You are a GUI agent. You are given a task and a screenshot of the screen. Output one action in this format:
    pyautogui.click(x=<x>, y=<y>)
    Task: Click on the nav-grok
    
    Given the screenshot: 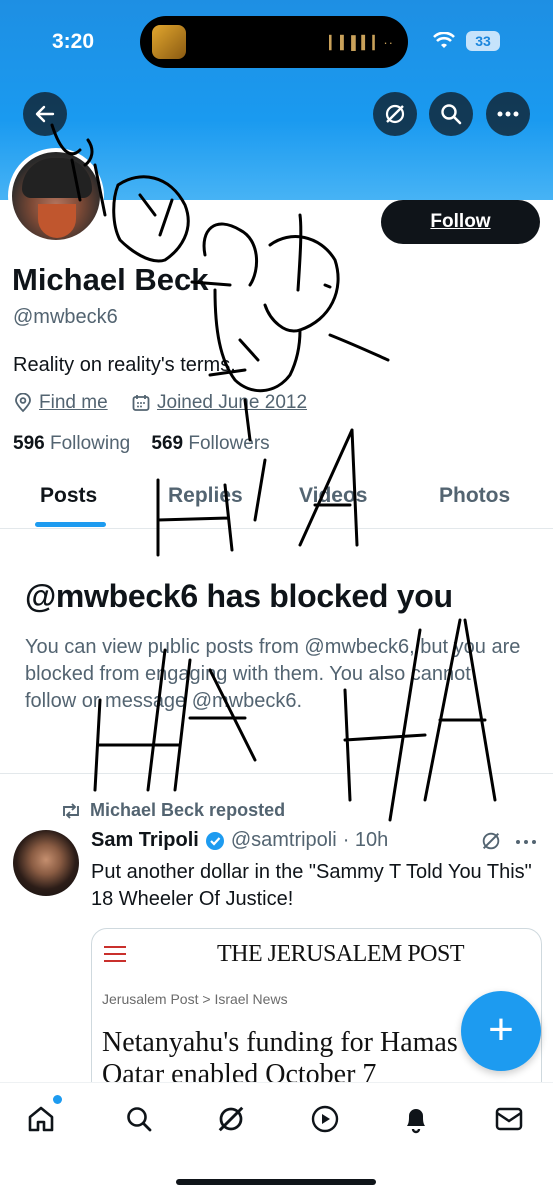 What is the action you would take?
    pyautogui.click(x=231, y=1119)
    